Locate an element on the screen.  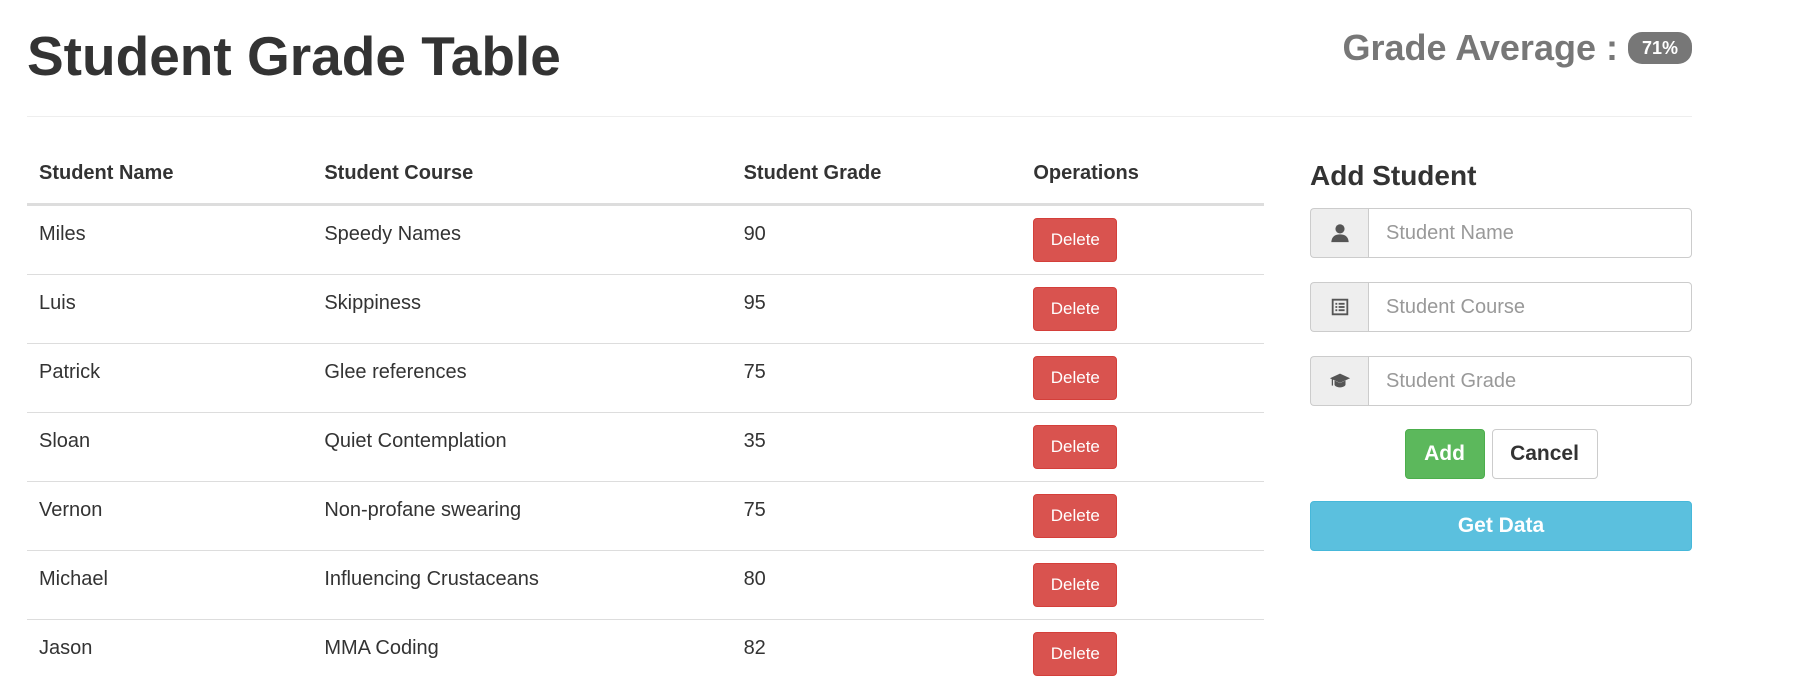
add-student-title: Add Student is located at coordinates (1393, 175).